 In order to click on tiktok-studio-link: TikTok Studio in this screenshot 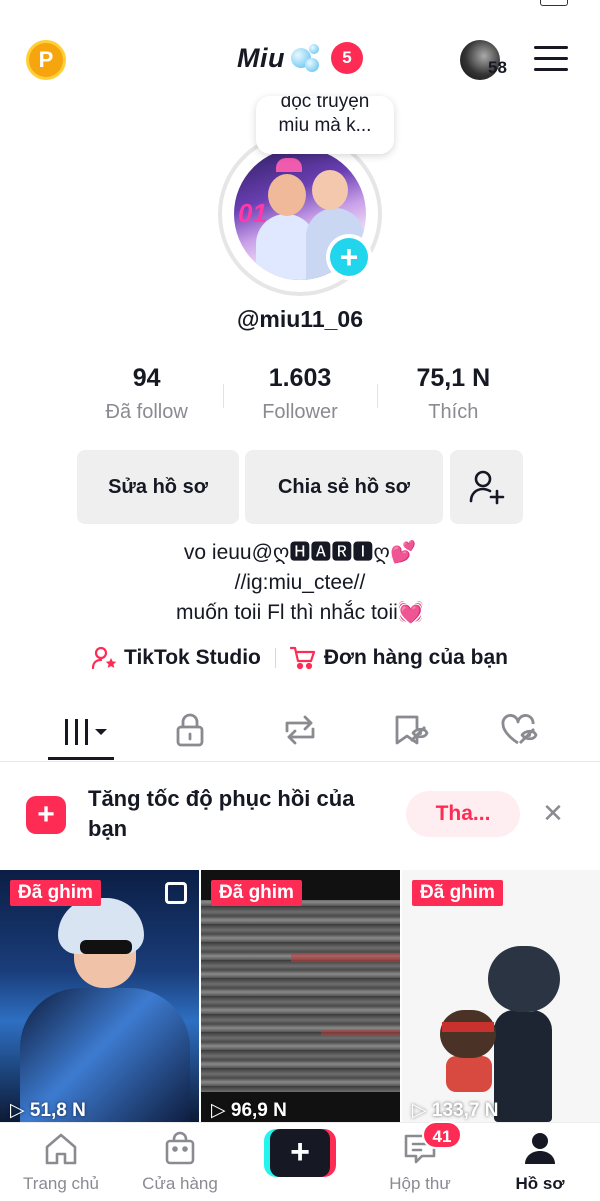, I will do `click(176, 658)`.